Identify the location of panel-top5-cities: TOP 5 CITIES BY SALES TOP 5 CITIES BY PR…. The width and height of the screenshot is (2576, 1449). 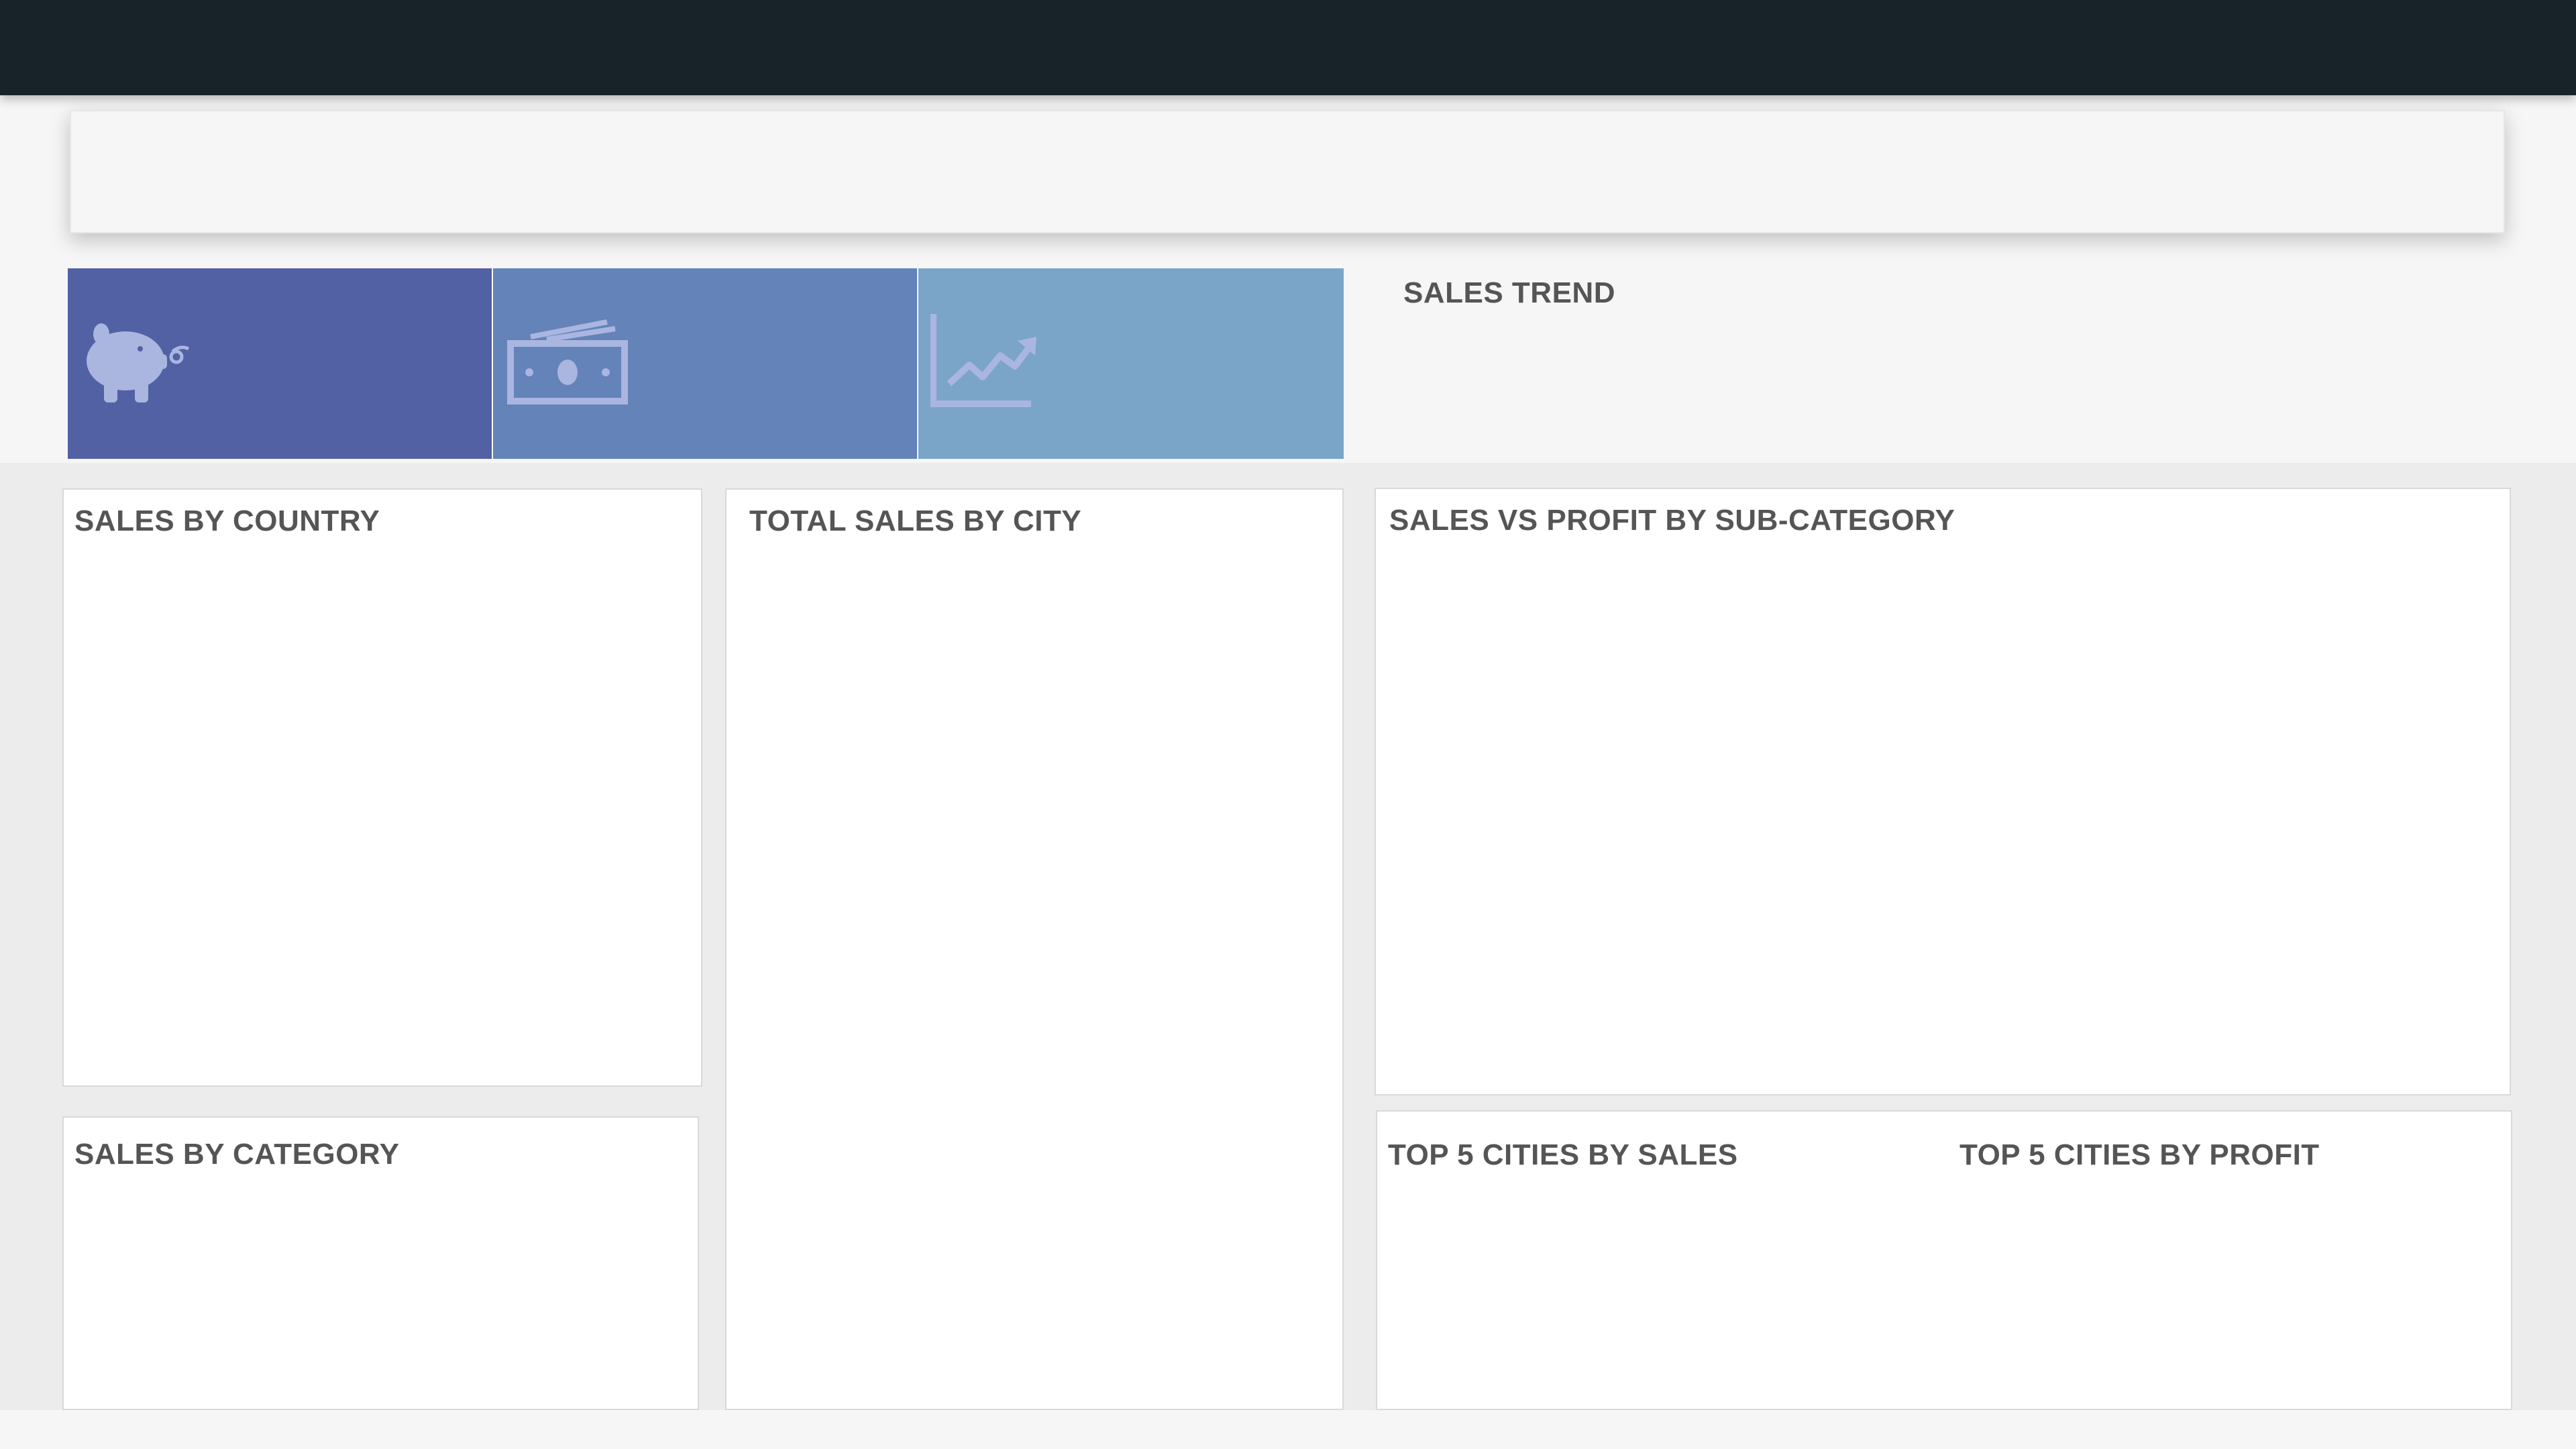
(1944, 1260).